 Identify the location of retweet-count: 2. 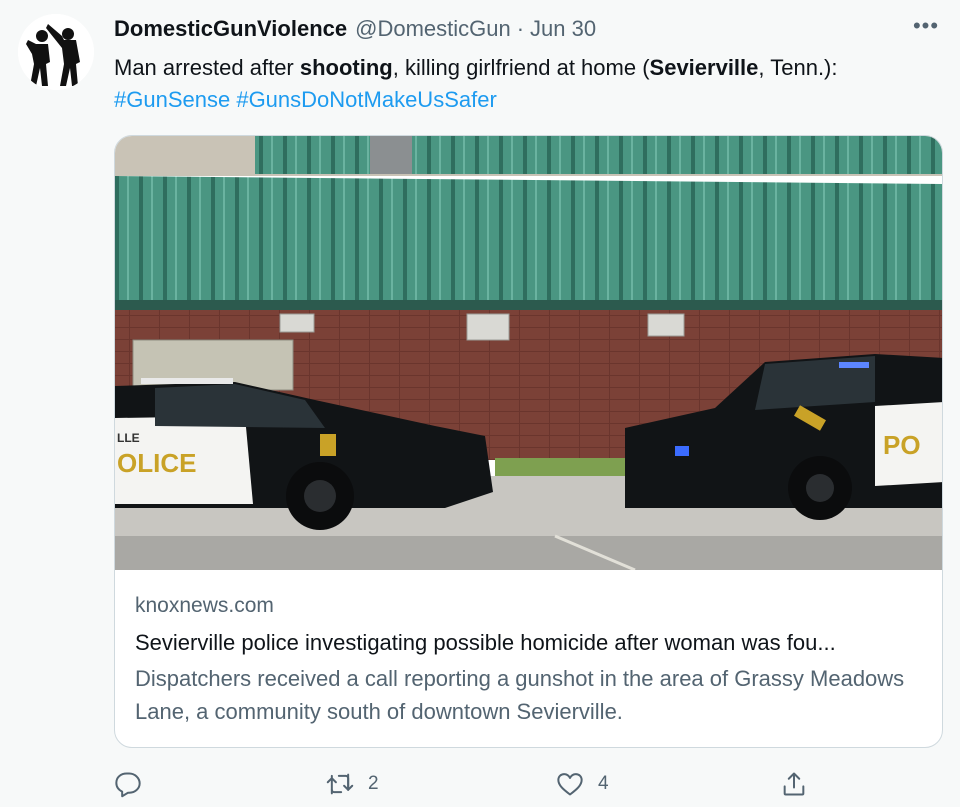
(373, 783).